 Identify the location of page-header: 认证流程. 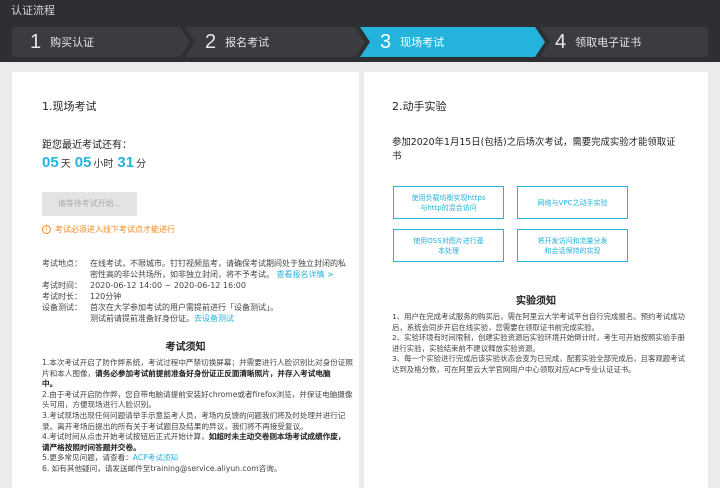
(360, 11).